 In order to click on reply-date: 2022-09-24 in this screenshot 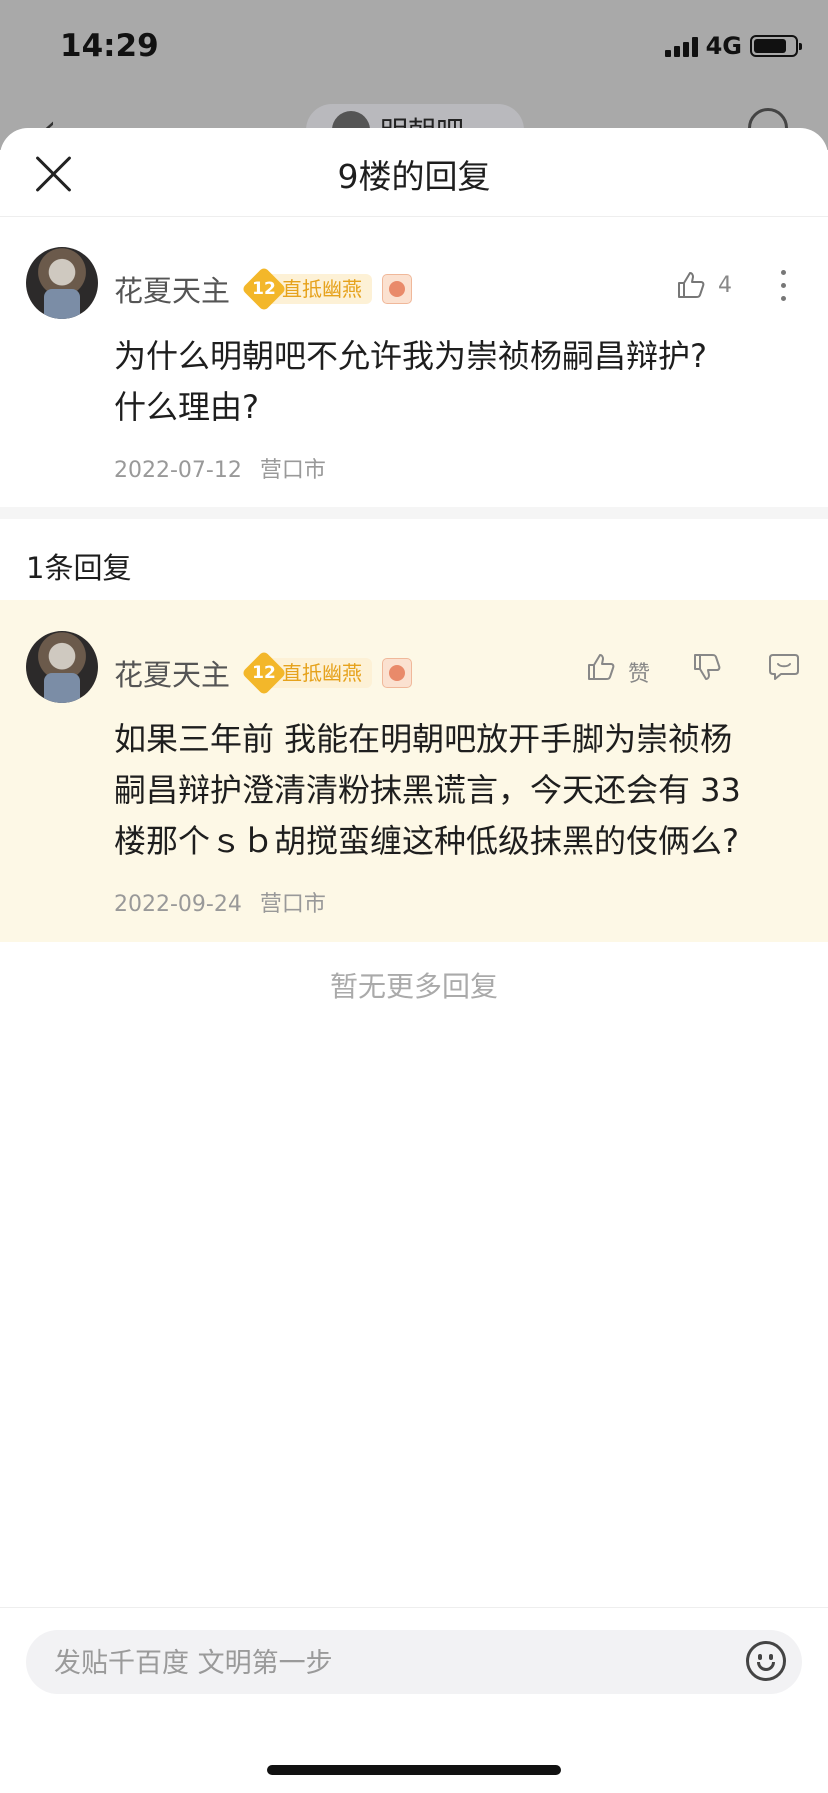, I will do `click(178, 904)`.